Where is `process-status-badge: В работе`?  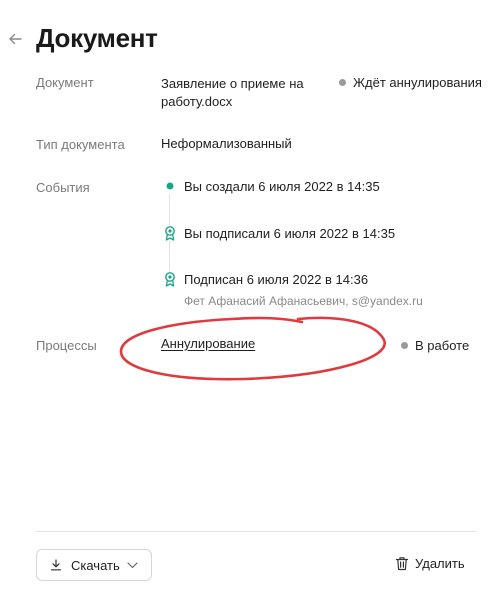 process-status-badge: В работе is located at coordinates (435, 345).